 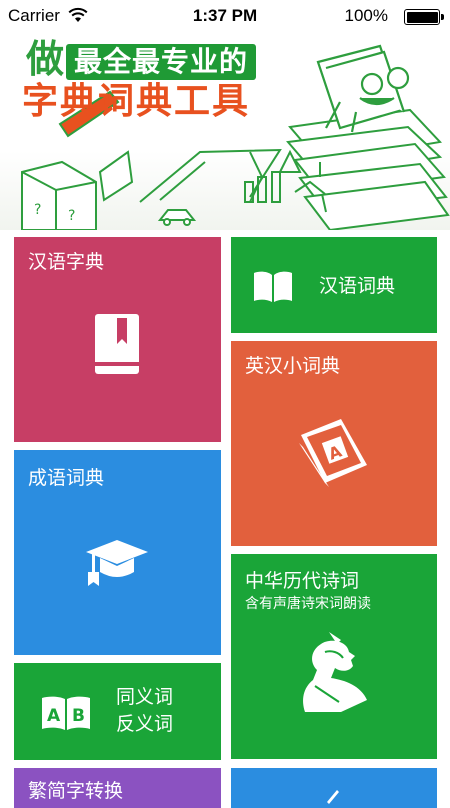 I want to click on tile-english-chinese-dictionary: 英汉小词典 A, so click(x=334, y=443).